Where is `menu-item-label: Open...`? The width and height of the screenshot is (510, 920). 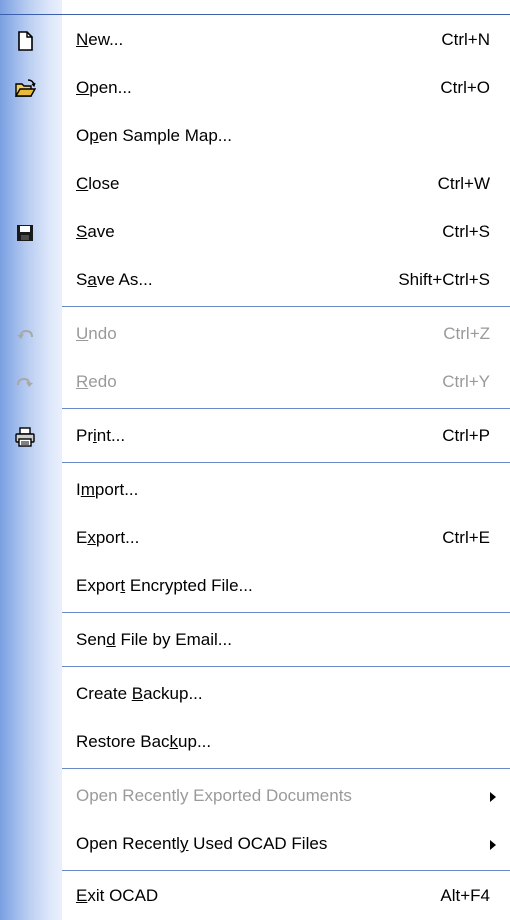
menu-item-label: Open... is located at coordinates (104, 87).